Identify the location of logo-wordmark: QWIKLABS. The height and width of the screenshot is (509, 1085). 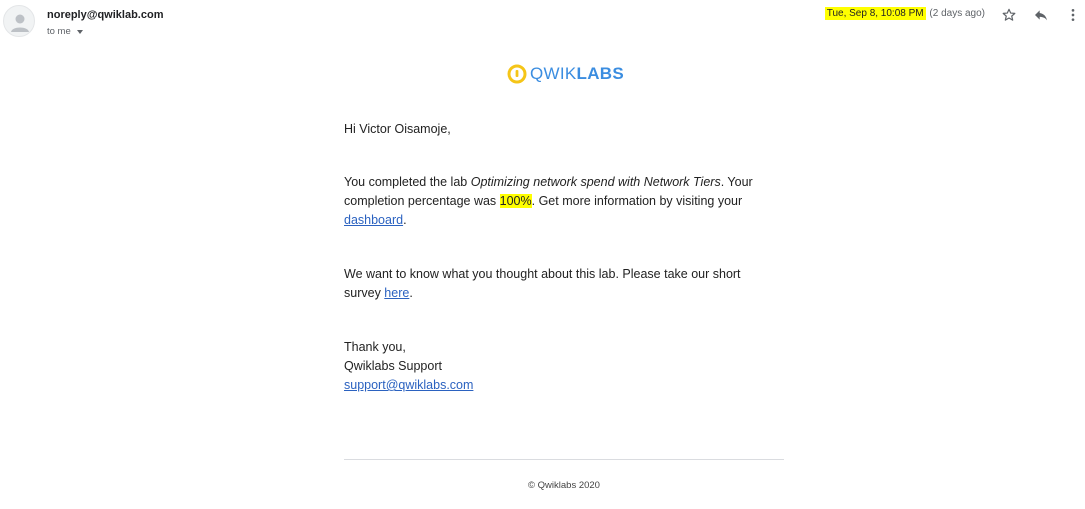
(577, 74).